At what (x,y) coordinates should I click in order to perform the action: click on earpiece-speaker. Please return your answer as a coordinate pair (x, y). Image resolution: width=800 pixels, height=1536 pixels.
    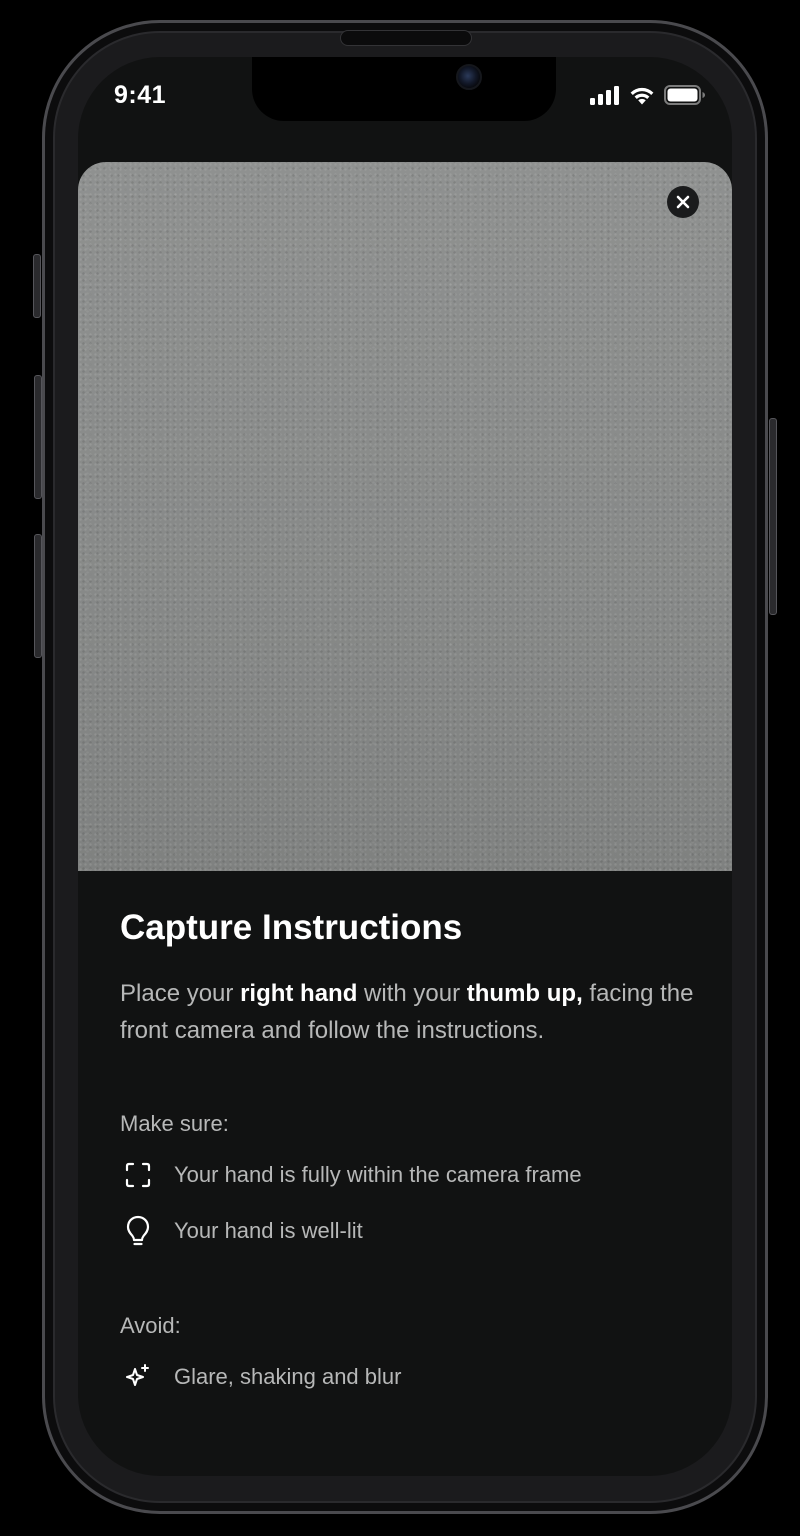
    Looking at the image, I should click on (406, 38).